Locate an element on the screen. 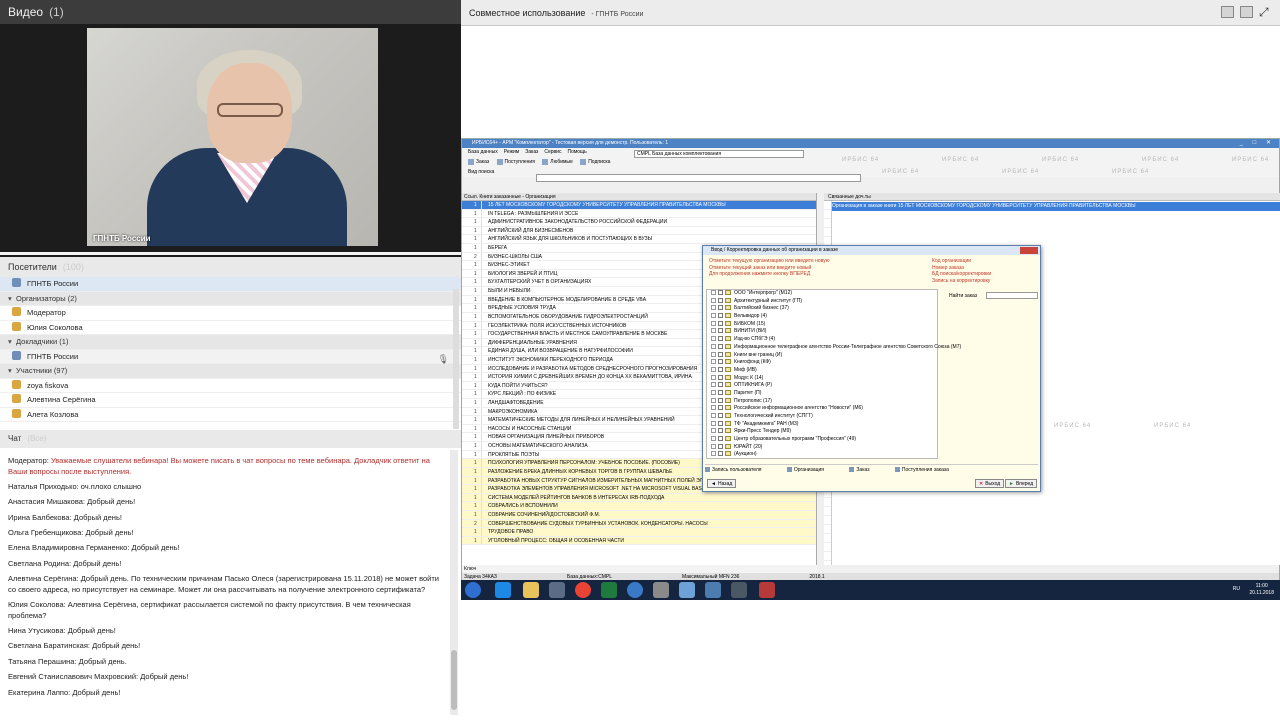 This screenshot has height=720, width=1280. search-input is located at coordinates (698, 178).